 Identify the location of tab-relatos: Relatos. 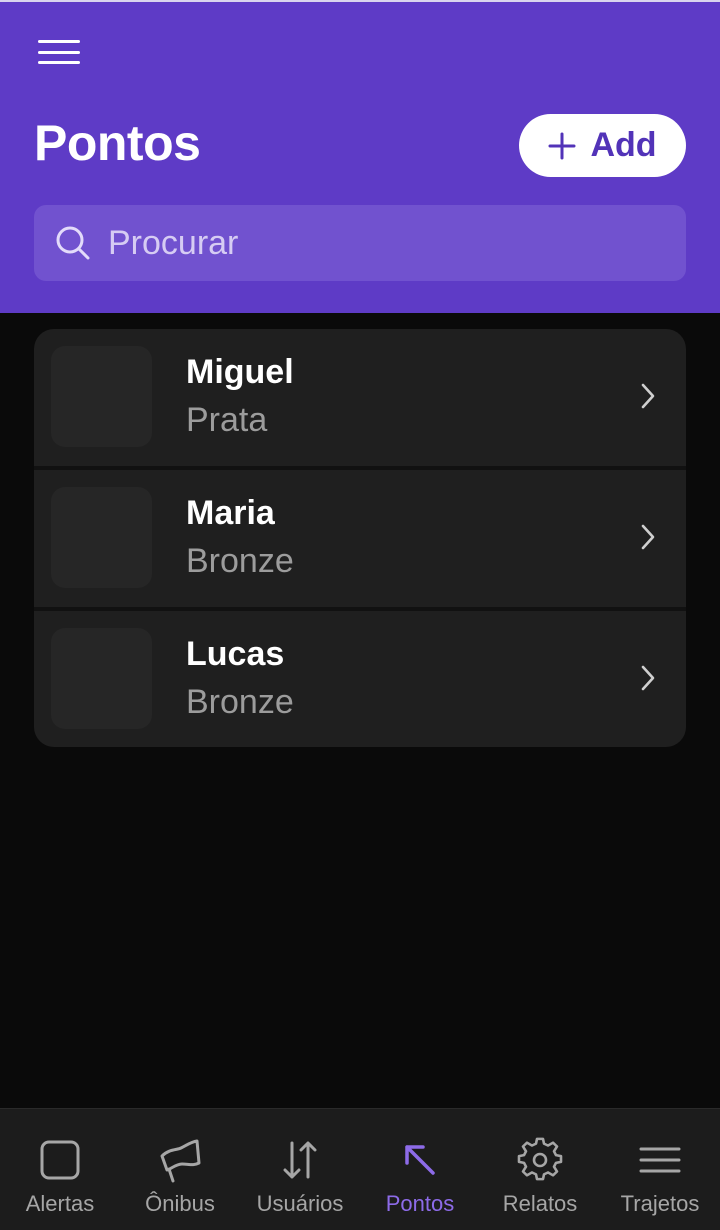
(540, 1169).